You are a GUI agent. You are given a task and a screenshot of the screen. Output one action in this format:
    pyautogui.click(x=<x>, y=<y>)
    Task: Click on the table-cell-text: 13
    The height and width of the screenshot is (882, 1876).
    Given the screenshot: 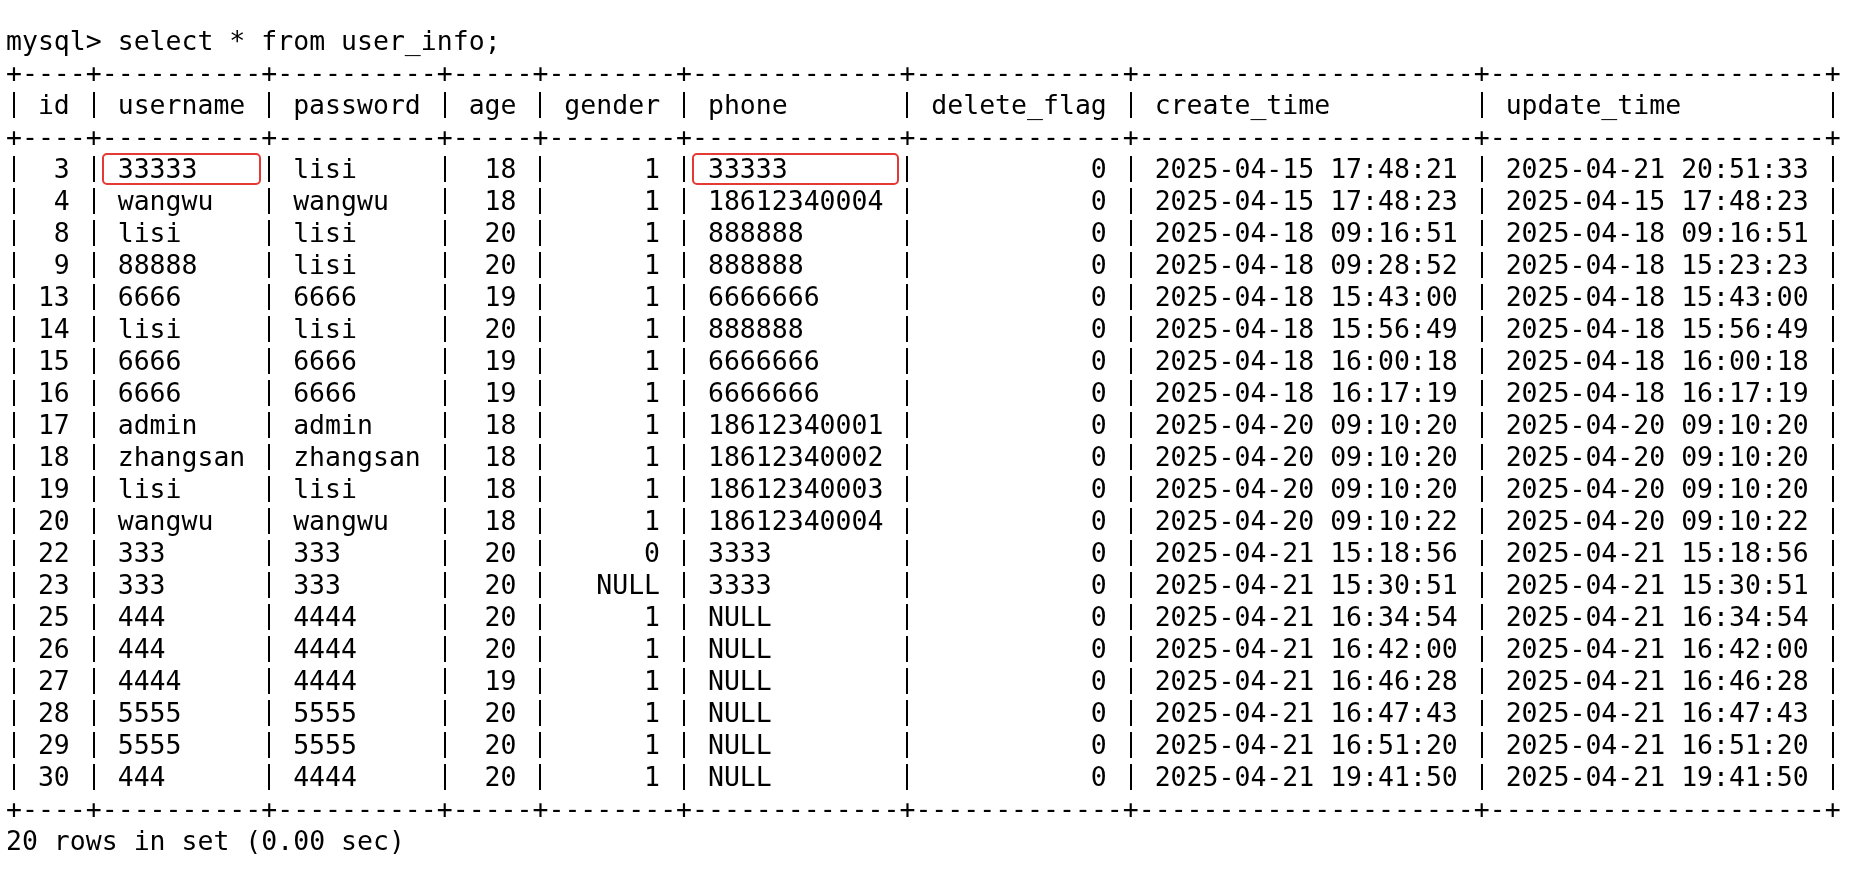 What is the action you would take?
    pyautogui.click(x=53, y=297)
    